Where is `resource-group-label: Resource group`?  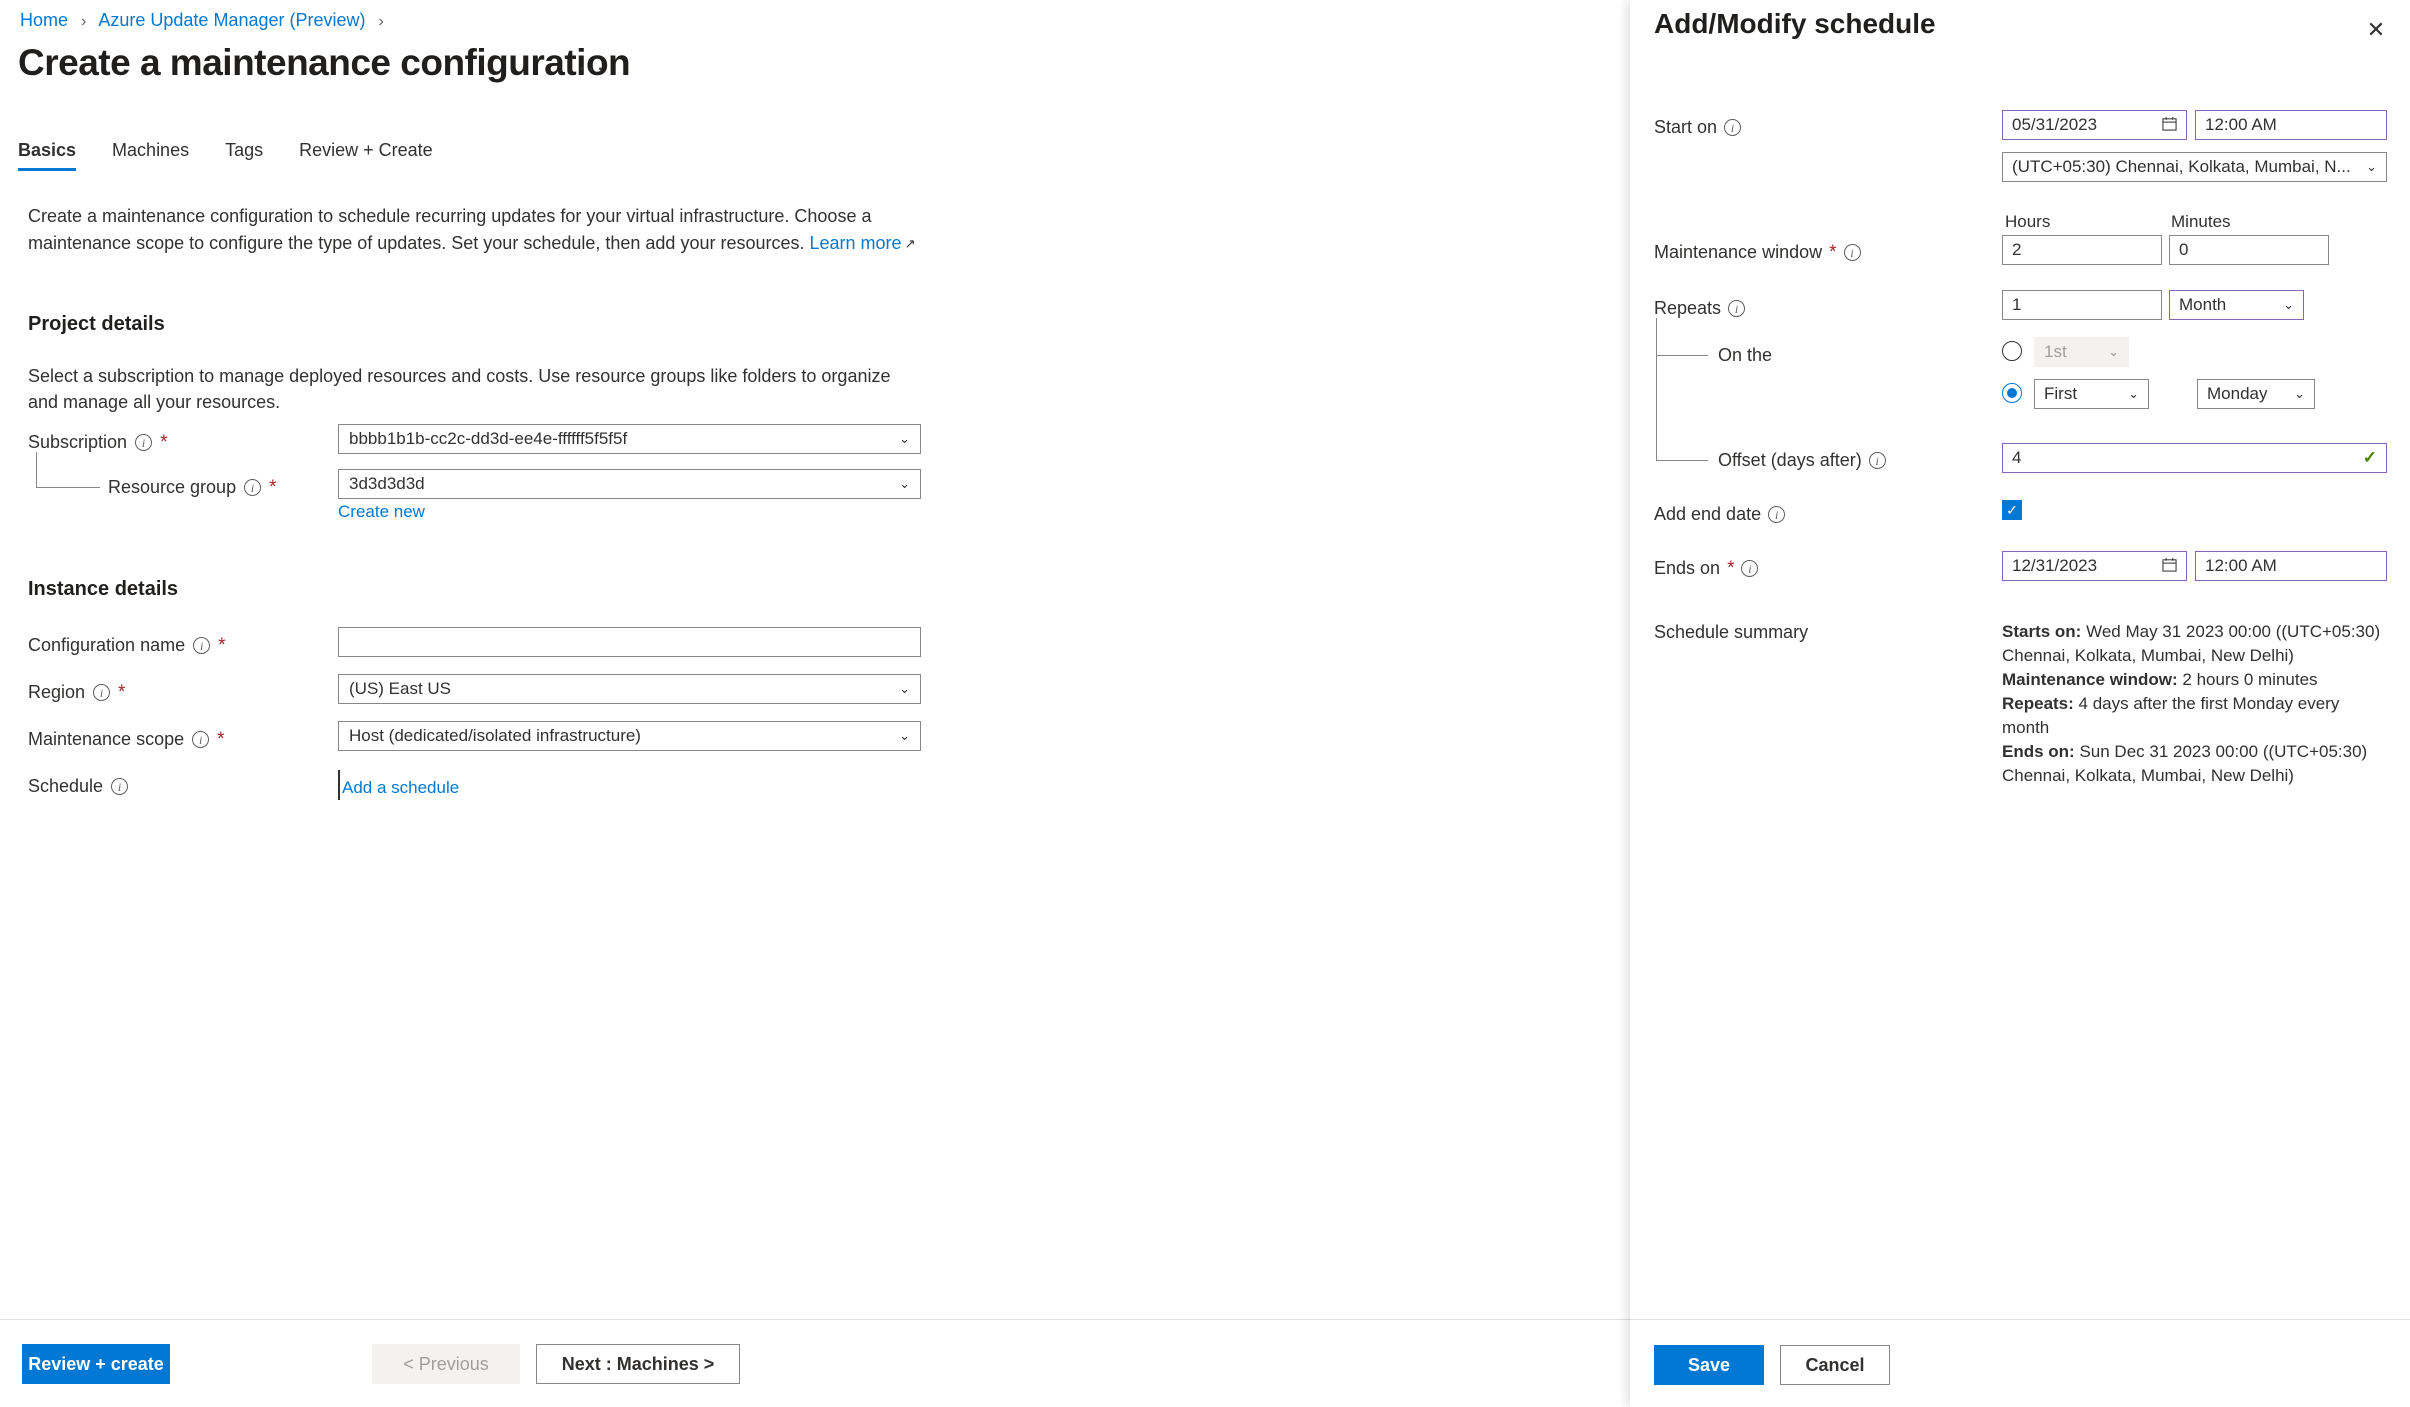 resource-group-label: Resource group is located at coordinates (172, 487).